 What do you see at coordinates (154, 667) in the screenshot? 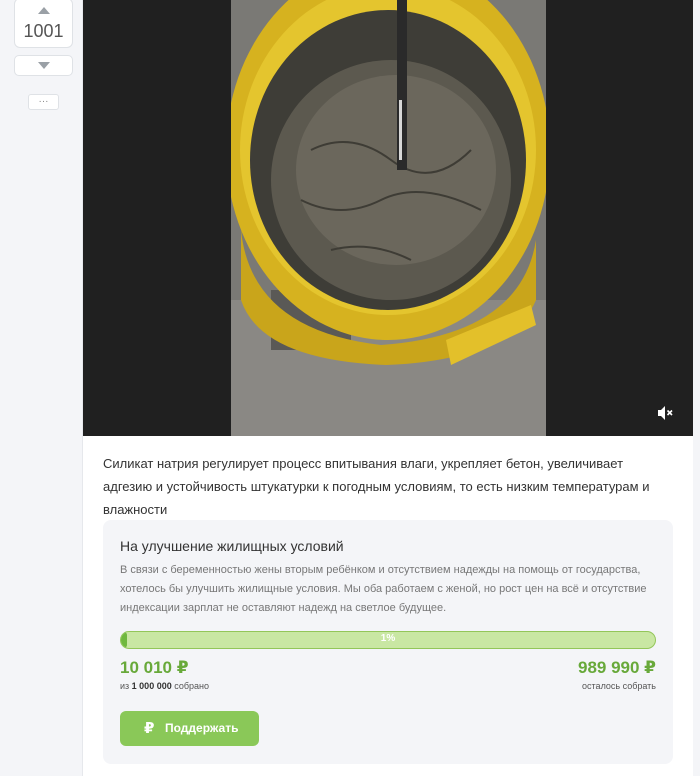
I see `collected-amount: 10 010 ₽` at bounding box center [154, 667].